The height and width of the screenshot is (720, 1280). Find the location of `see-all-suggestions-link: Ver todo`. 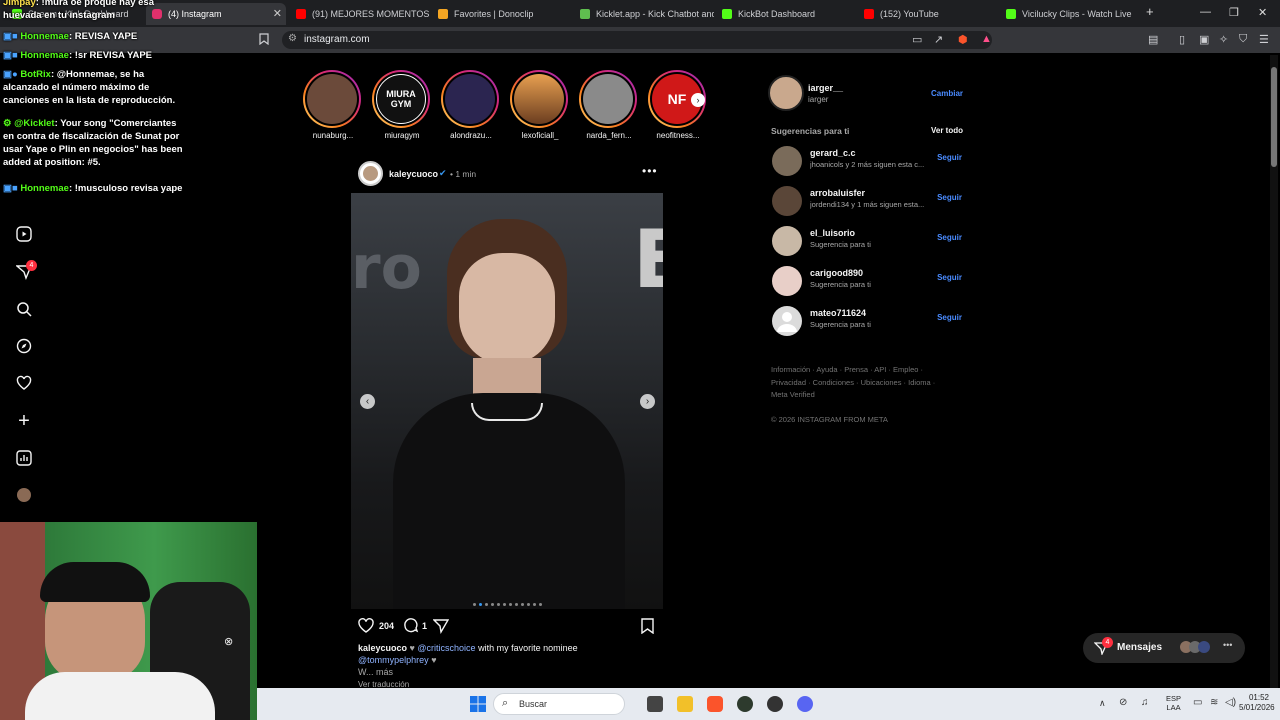

see-all-suggestions-link: Ver todo is located at coordinates (947, 130).